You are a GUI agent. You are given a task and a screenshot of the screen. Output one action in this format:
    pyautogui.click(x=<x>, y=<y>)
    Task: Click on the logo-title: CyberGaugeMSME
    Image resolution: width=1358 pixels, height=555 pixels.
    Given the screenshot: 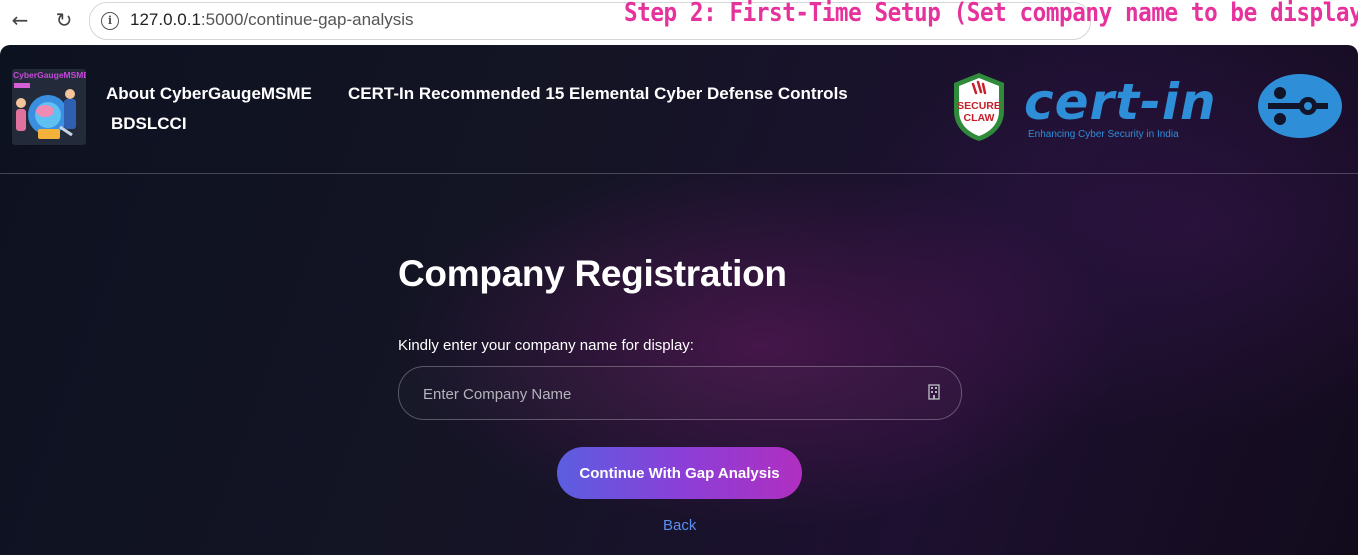 What is the action you would take?
    pyautogui.click(x=49, y=75)
    